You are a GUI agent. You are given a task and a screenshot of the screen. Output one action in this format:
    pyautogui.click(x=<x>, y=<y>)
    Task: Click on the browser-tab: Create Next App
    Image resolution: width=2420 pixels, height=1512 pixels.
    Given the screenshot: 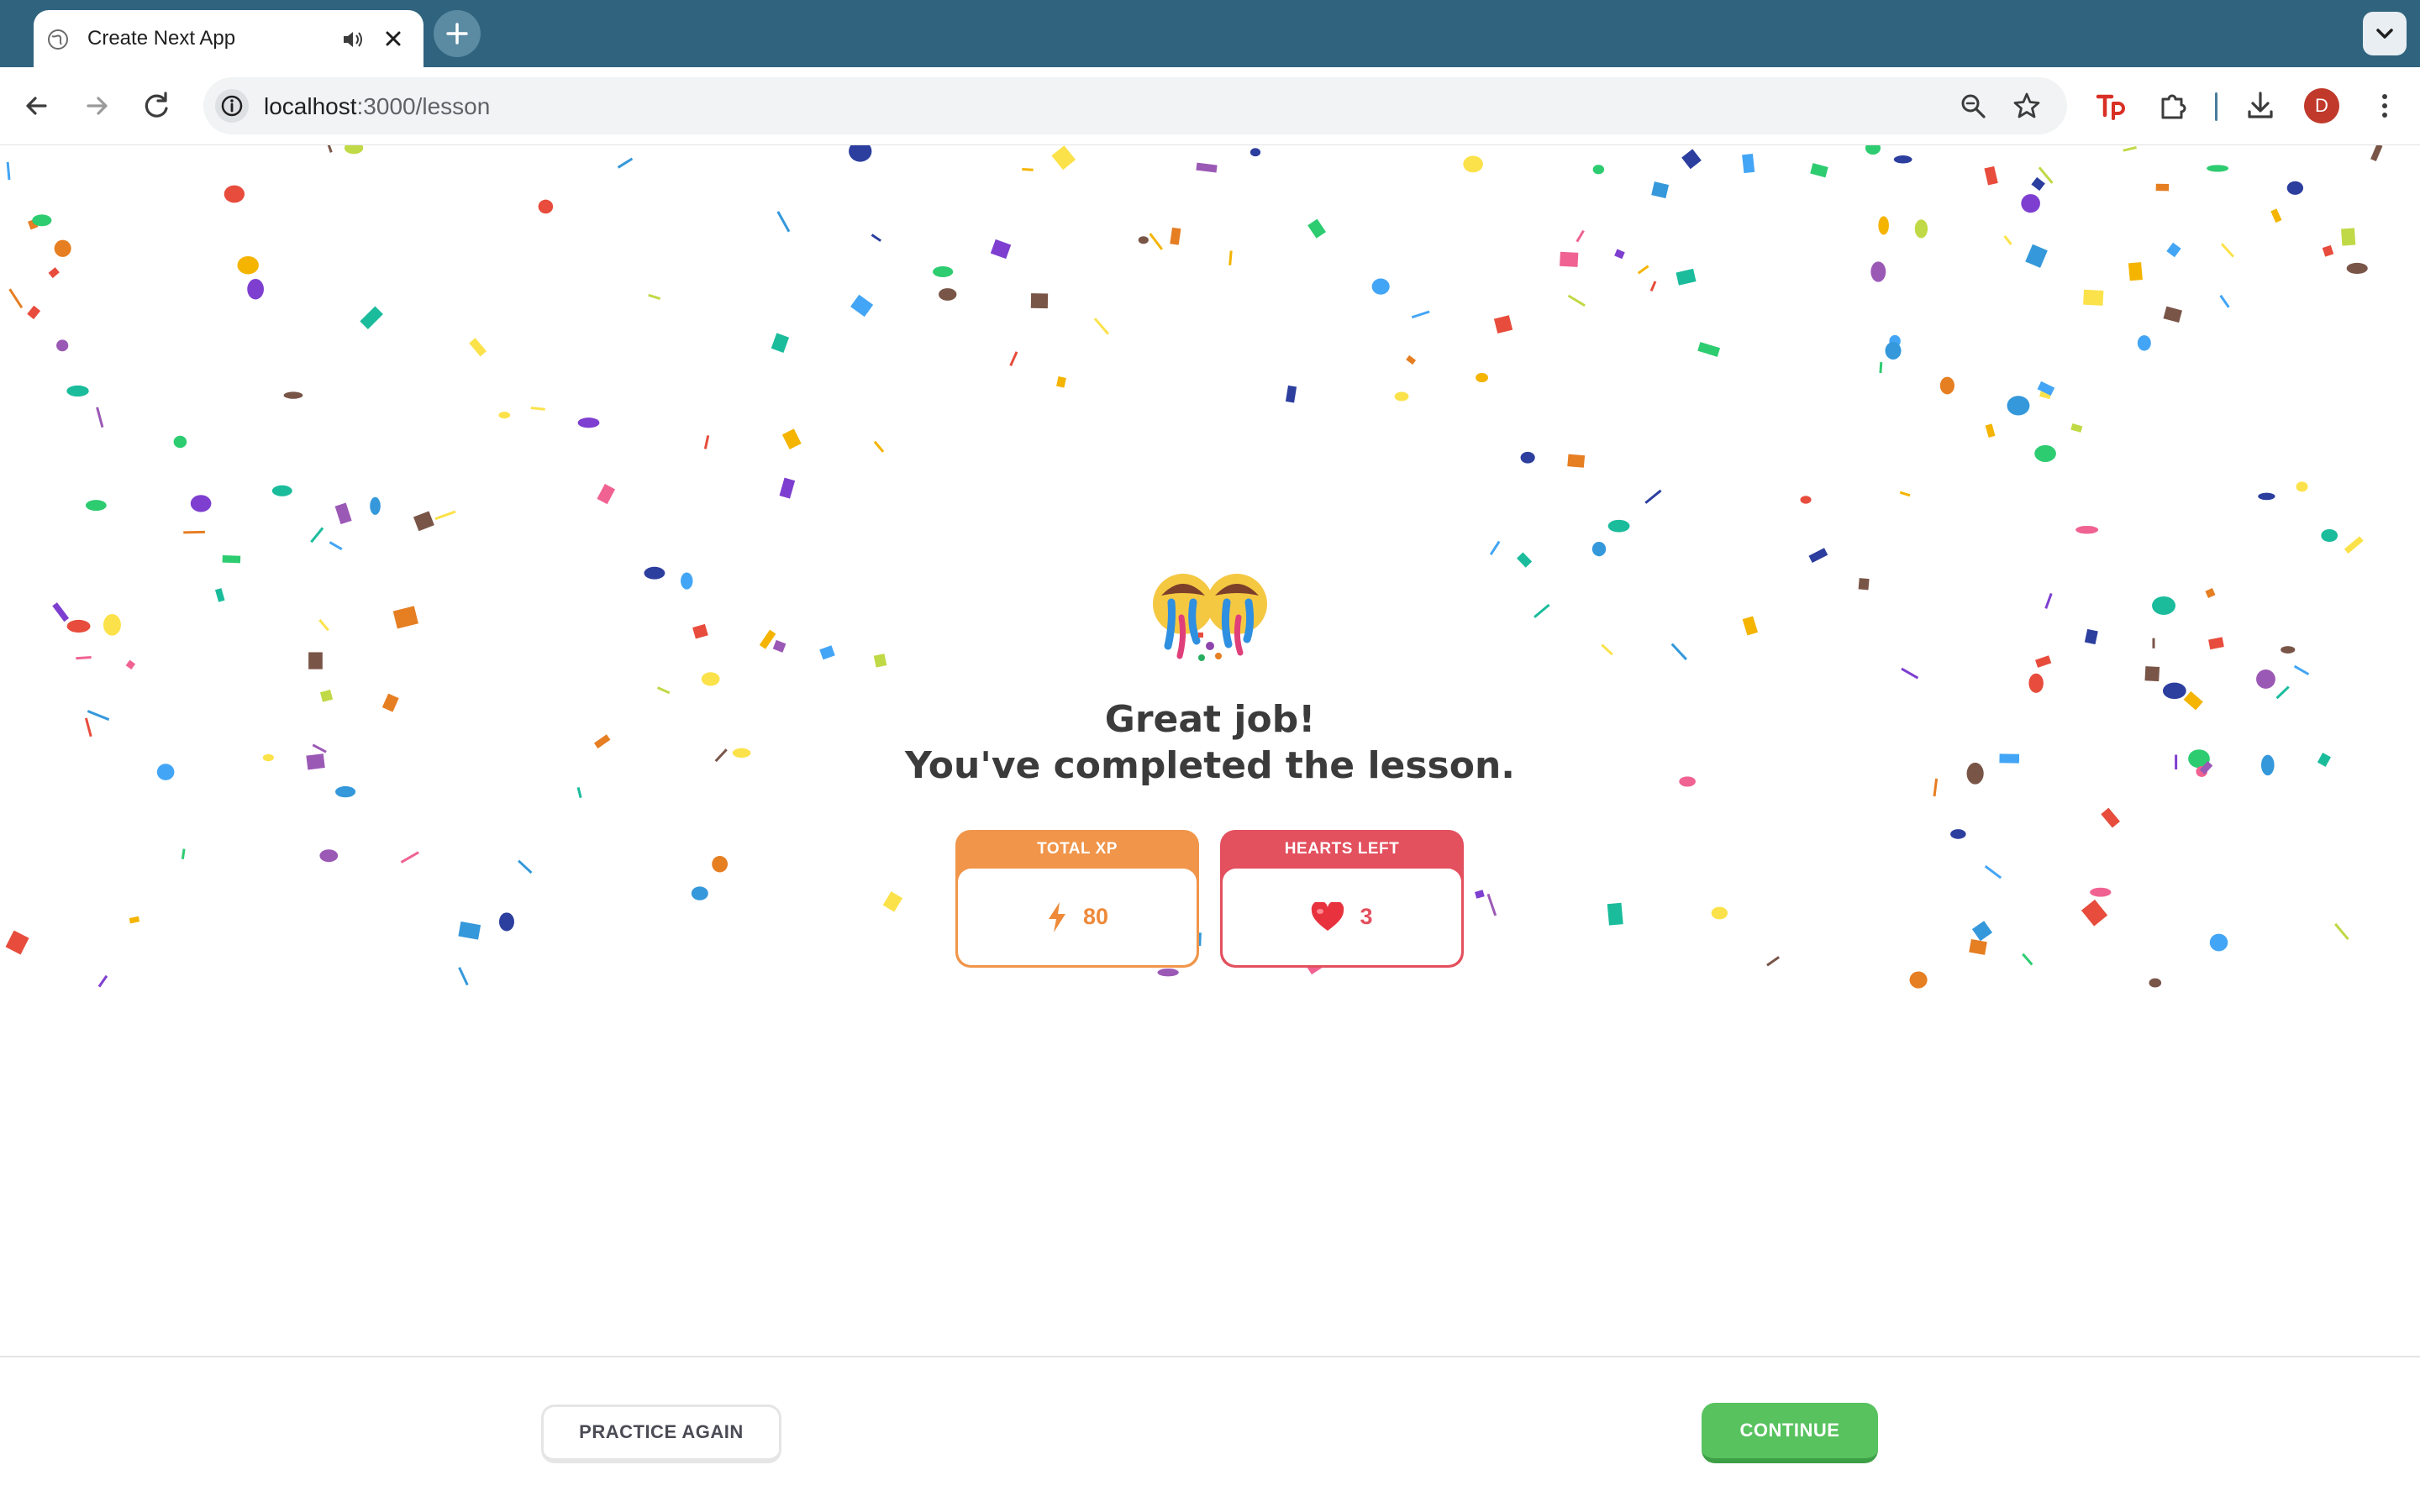 What is the action you would take?
    pyautogui.click(x=229, y=38)
    